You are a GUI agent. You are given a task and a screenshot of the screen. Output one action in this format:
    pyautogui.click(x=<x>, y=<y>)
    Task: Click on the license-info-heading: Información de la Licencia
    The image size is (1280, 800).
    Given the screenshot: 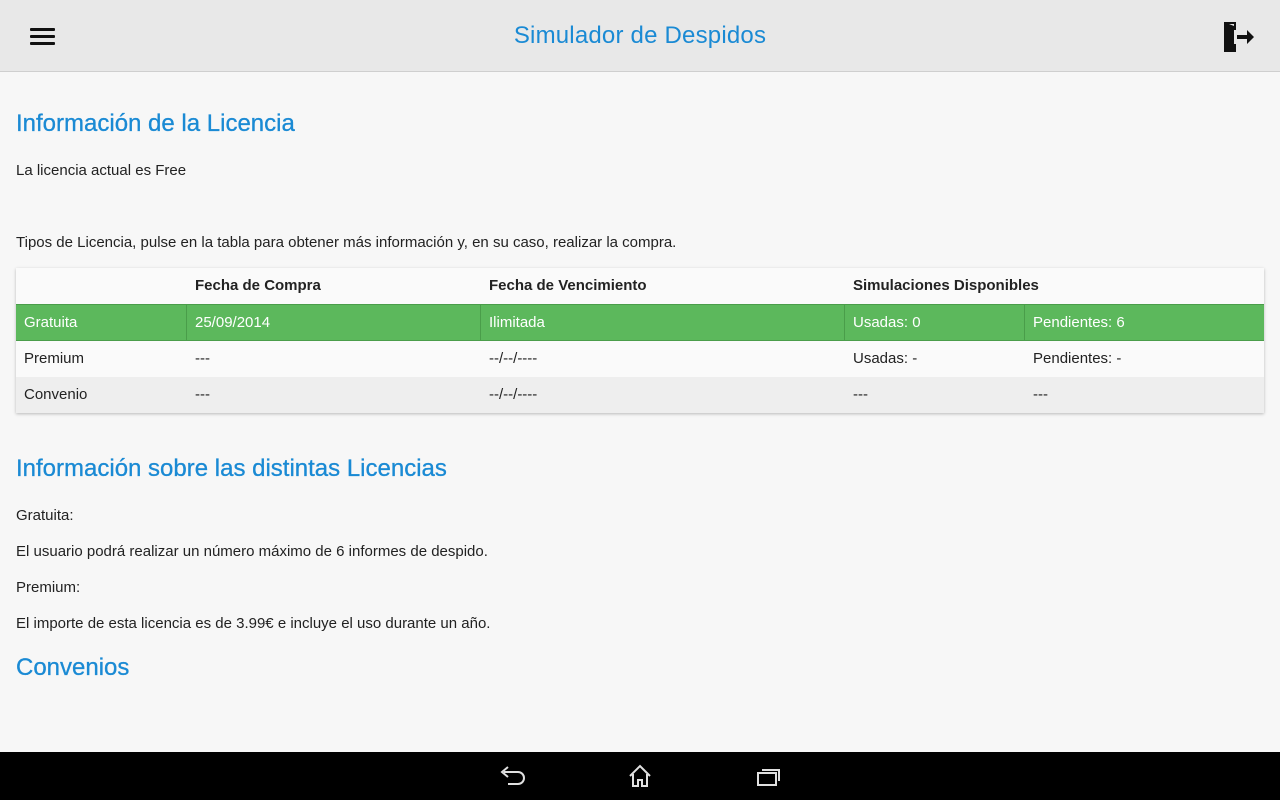 What is the action you would take?
    pyautogui.click(x=155, y=123)
    